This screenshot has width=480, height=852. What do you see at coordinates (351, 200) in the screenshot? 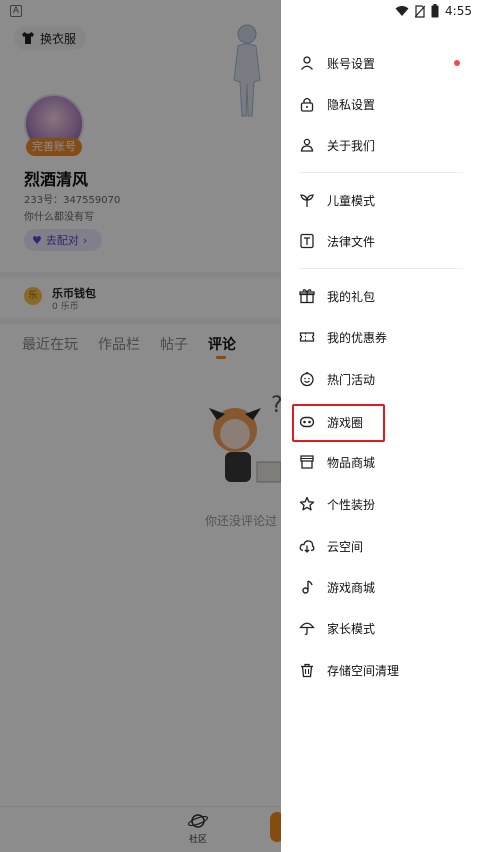
I see `menu-item-label: 儿童模式` at bounding box center [351, 200].